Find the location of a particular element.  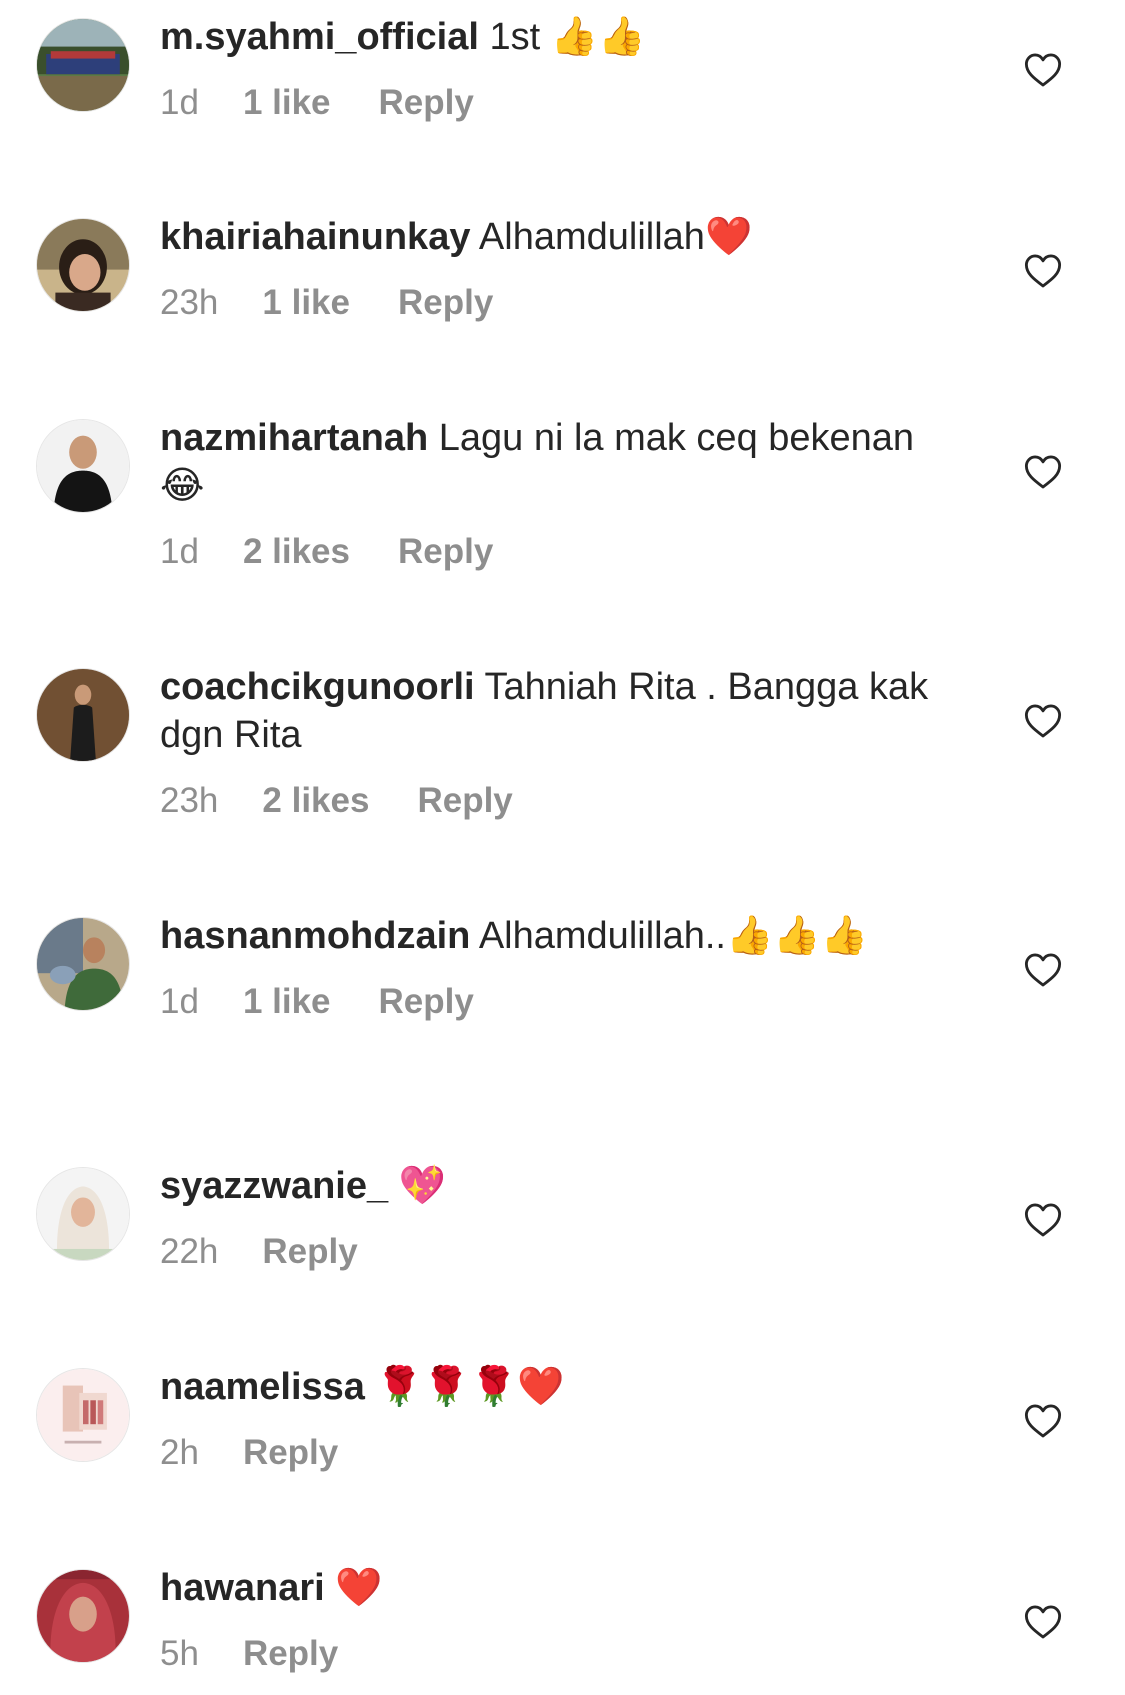

comment-text-line: khairiahainunkay Alhamdulillah❤️ is located at coordinates (550, 237).